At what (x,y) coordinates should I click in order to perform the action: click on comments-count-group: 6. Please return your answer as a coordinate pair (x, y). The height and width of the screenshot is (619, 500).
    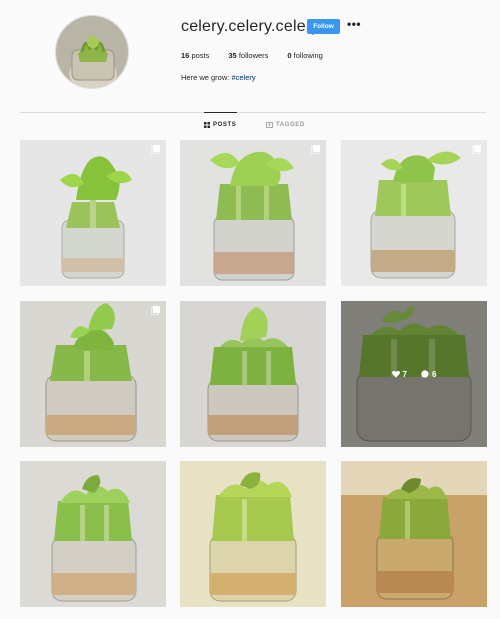
    Looking at the image, I should click on (428, 374).